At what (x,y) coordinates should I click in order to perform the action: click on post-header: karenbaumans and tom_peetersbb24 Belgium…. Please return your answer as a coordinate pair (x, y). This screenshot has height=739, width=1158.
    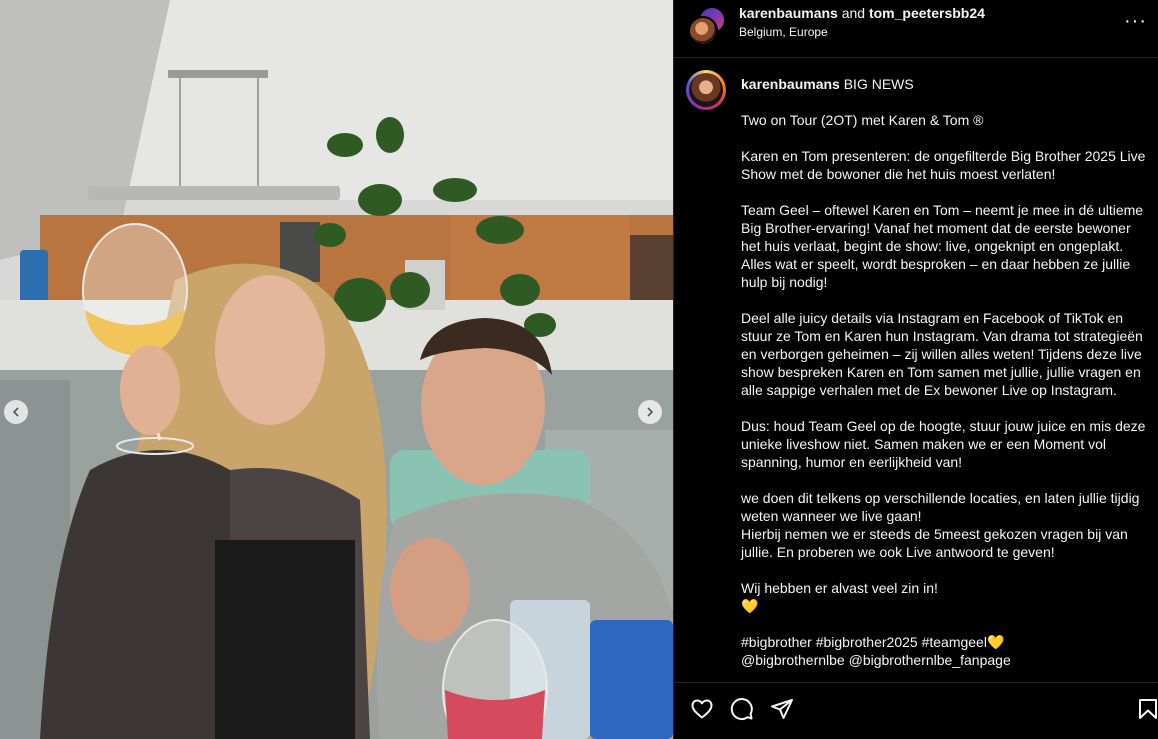
    Looking at the image, I should click on (916, 29).